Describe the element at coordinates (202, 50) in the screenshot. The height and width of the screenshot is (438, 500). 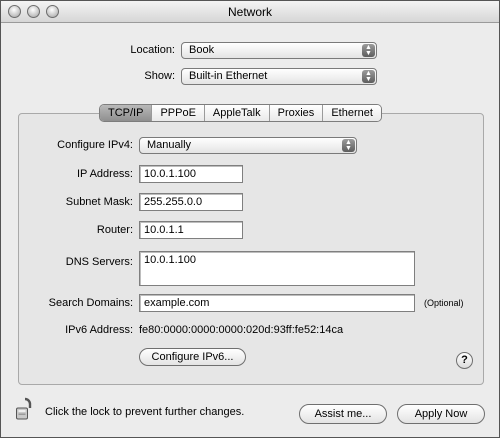
I see `location-value: Book` at that location.